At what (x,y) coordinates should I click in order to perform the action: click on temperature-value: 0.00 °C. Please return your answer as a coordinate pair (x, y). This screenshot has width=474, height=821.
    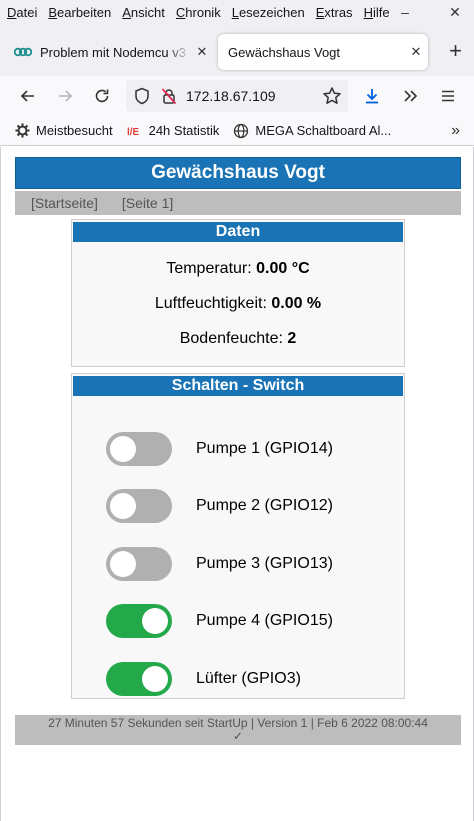
    Looking at the image, I should click on (283, 268).